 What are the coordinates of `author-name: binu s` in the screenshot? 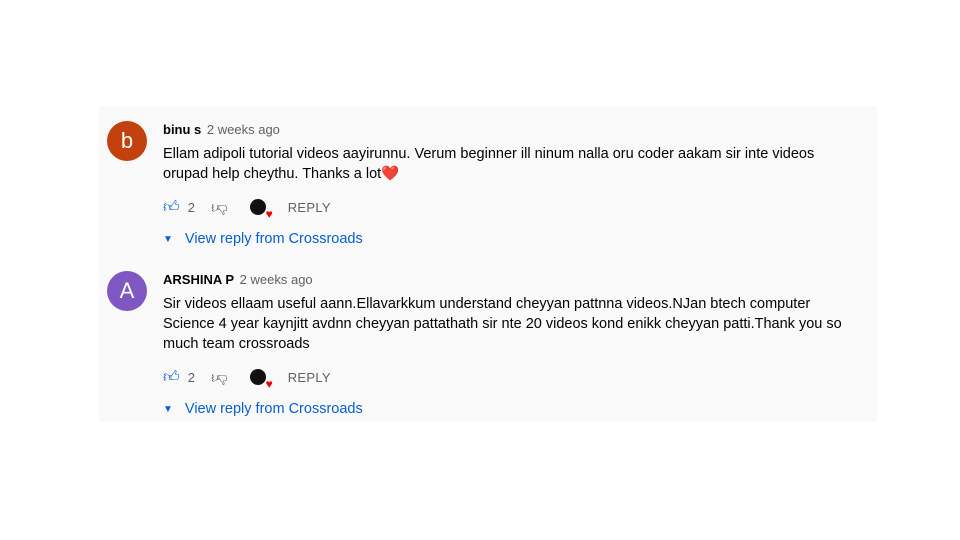 It's located at (182, 129).